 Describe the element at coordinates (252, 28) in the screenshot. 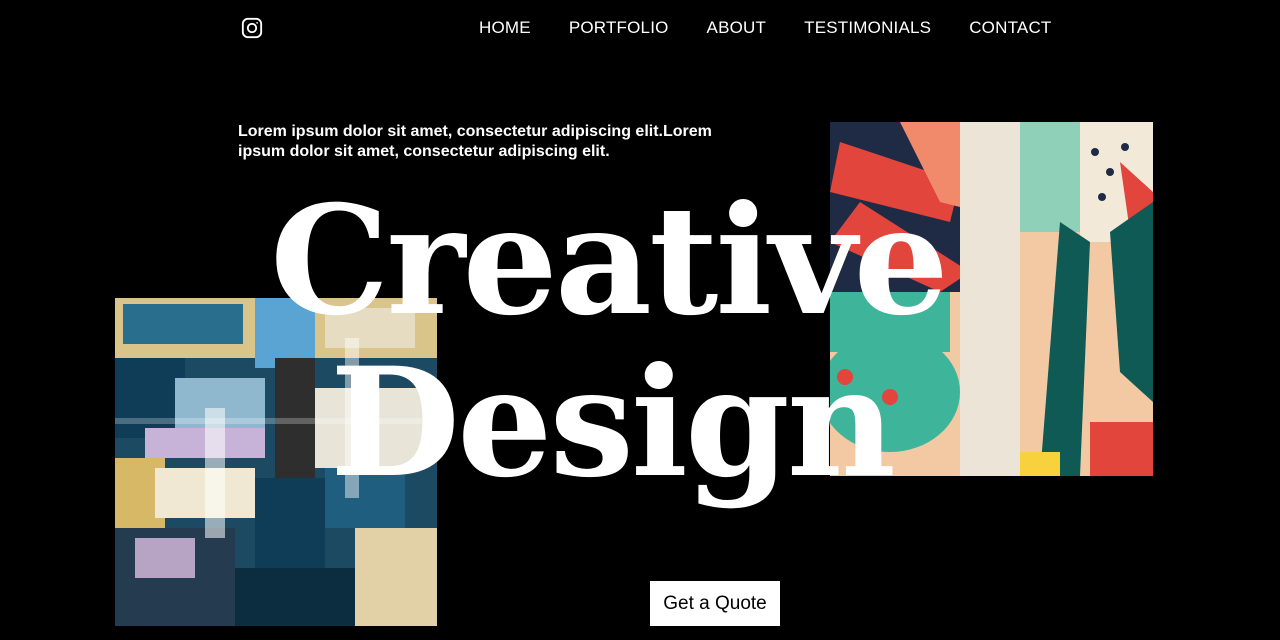

I see `instagram-icon` at that location.